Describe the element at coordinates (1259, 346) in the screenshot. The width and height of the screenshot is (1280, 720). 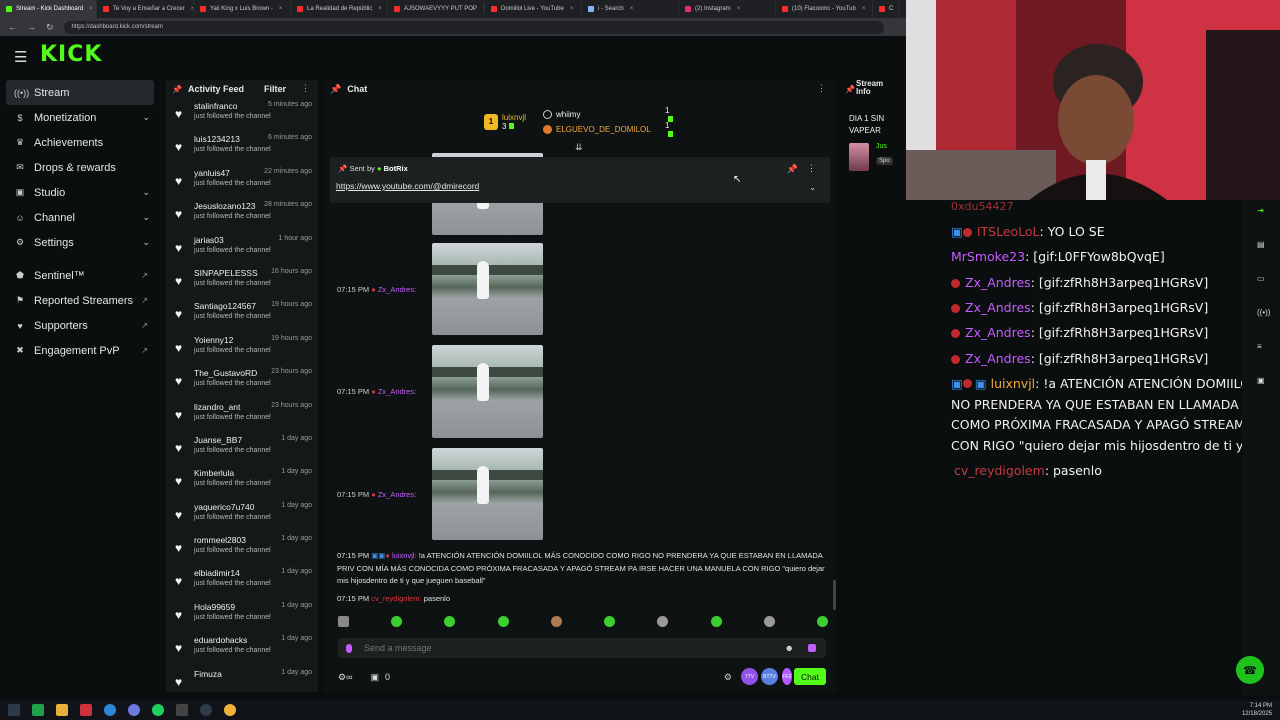
I see `layers-icon: ≡` at that location.